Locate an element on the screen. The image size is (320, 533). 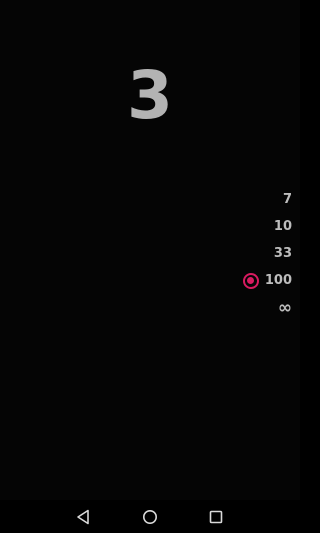
limit-option-100: 100 is located at coordinates (252, 280).